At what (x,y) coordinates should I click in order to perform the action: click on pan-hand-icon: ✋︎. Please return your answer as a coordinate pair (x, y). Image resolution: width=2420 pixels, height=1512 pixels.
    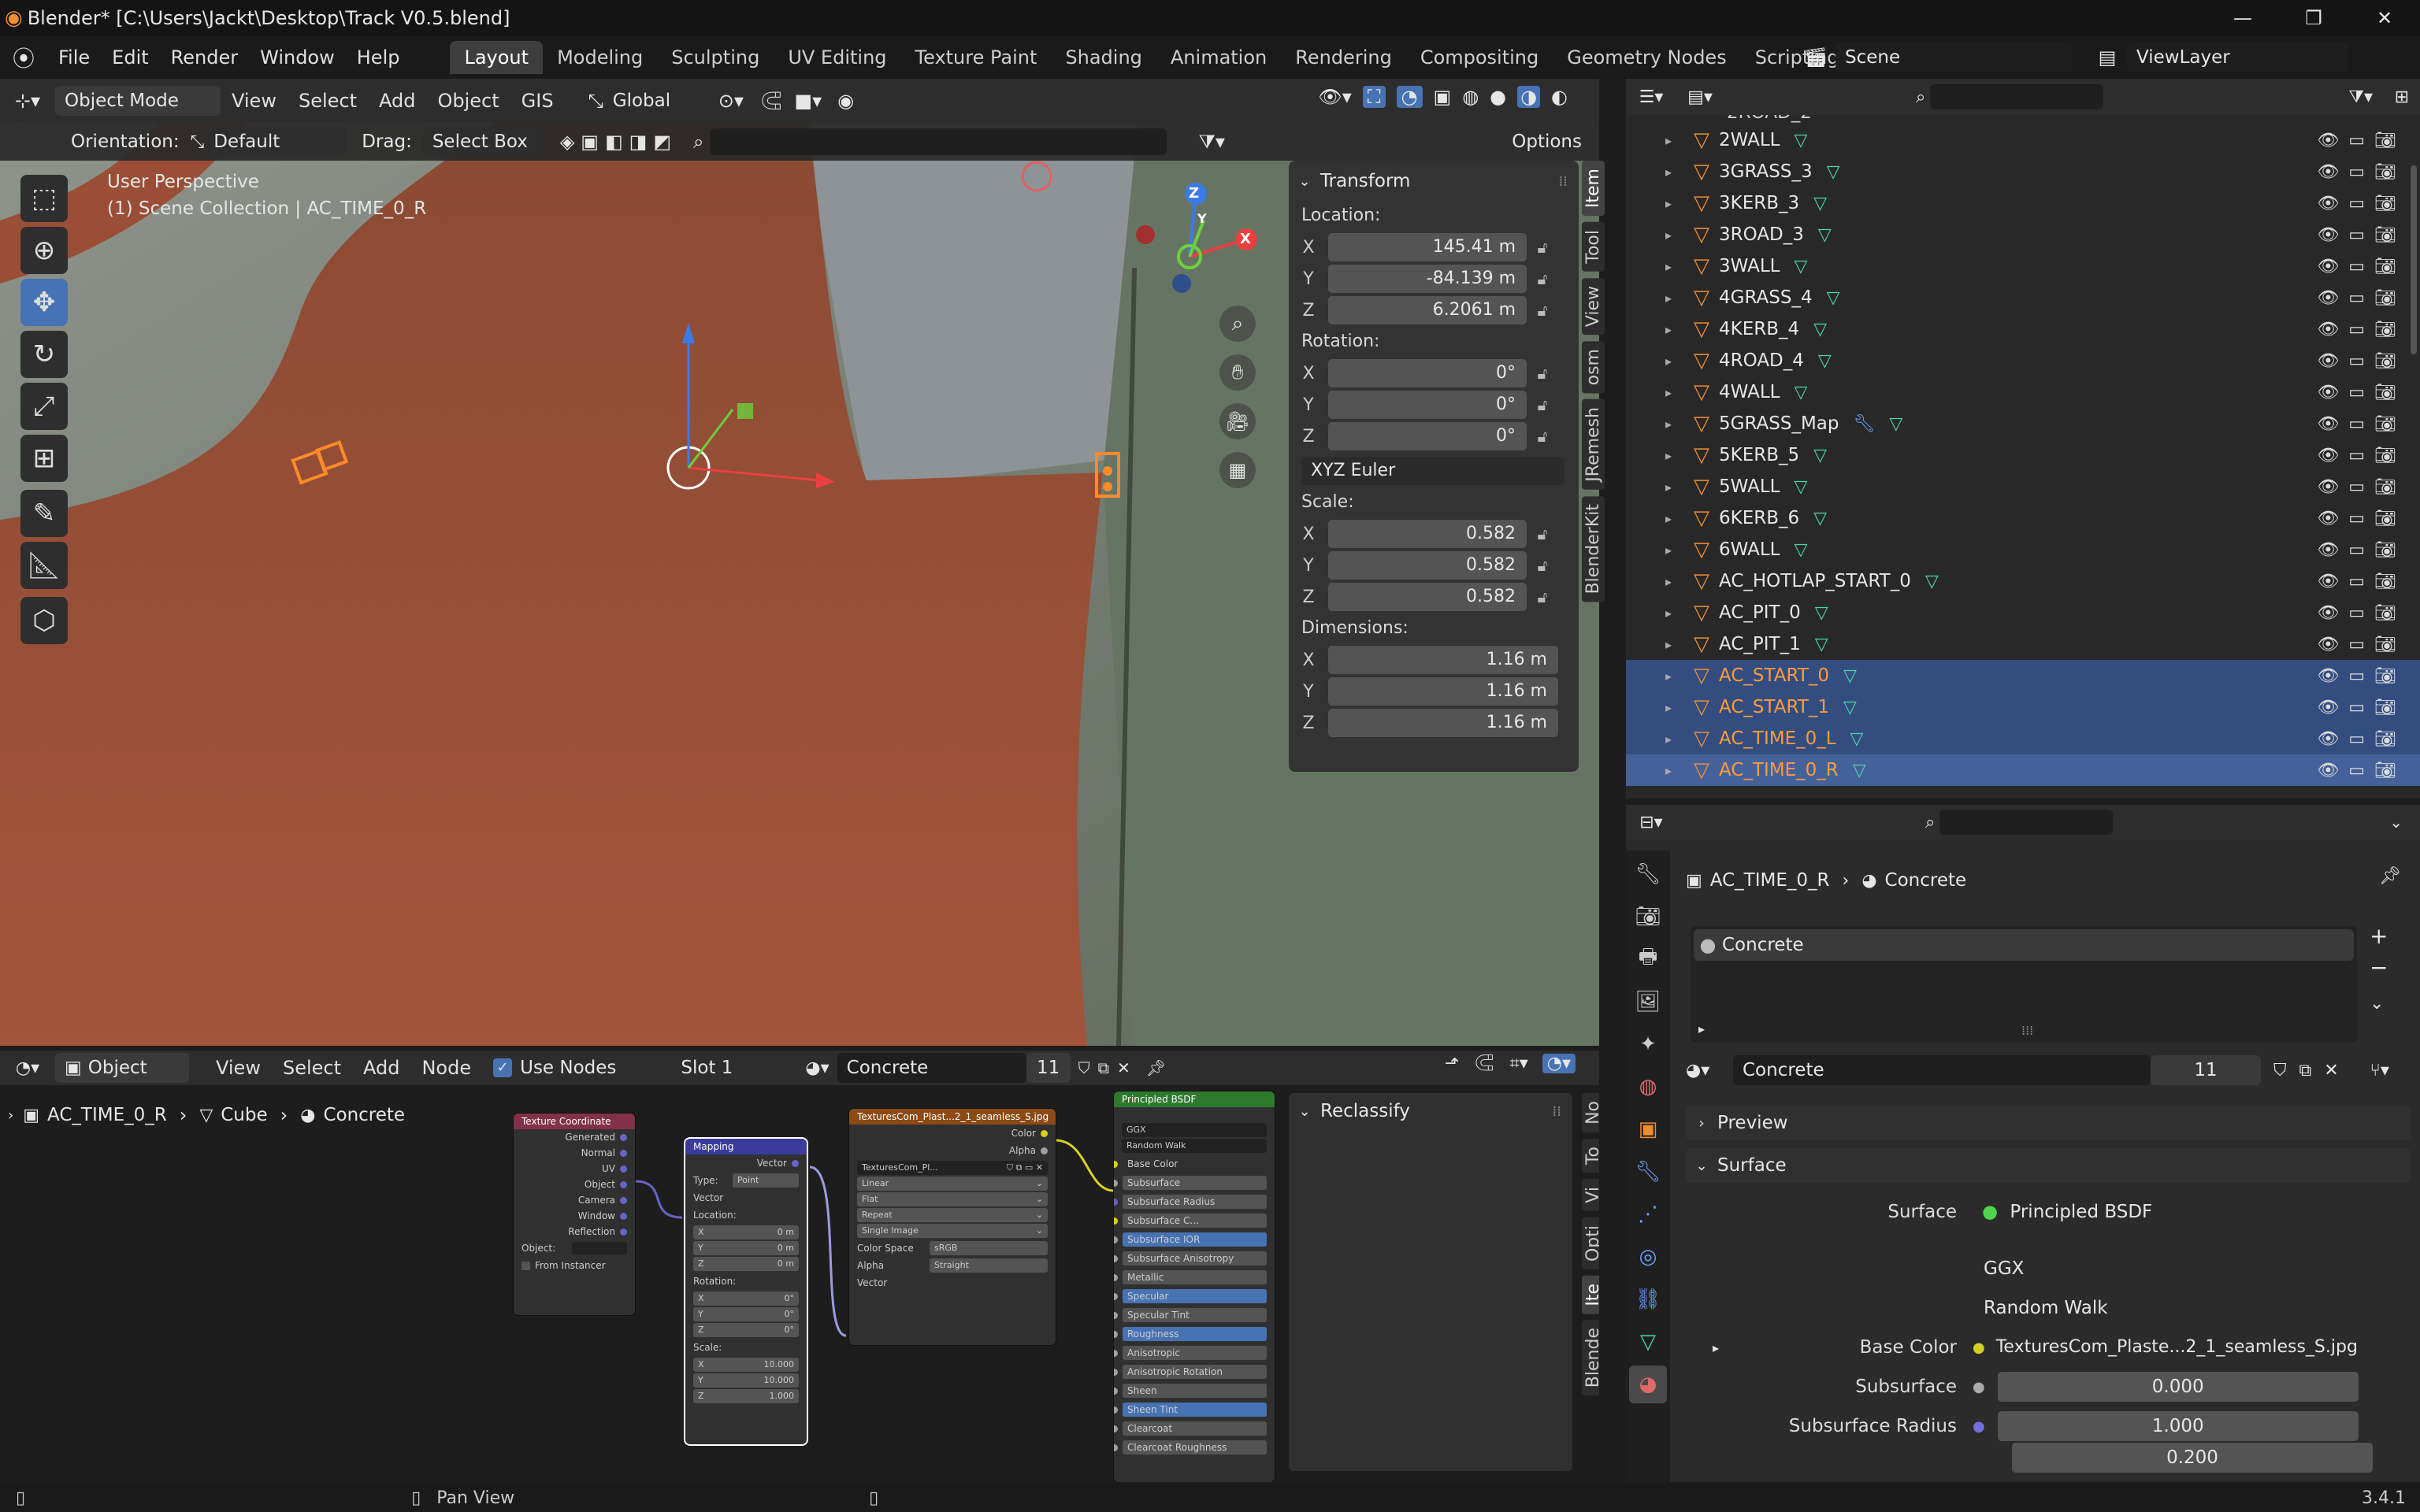
    Looking at the image, I should click on (1237, 372).